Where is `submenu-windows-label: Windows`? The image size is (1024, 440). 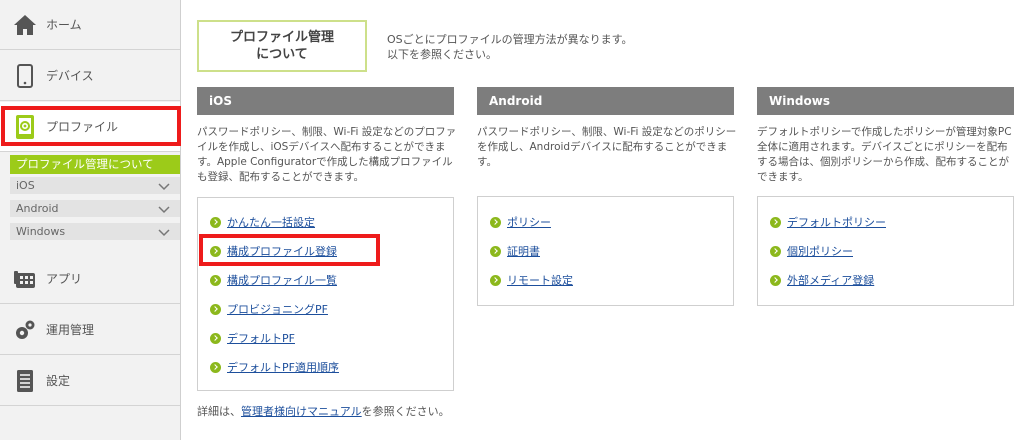
submenu-windows-label: Windows is located at coordinates (41, 231).